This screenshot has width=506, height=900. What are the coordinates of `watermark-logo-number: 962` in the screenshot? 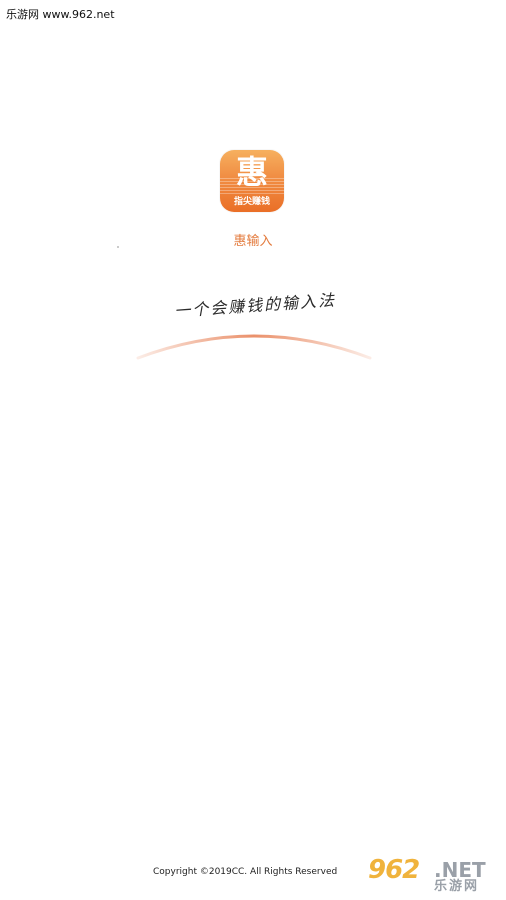 It's located at (394, 870).